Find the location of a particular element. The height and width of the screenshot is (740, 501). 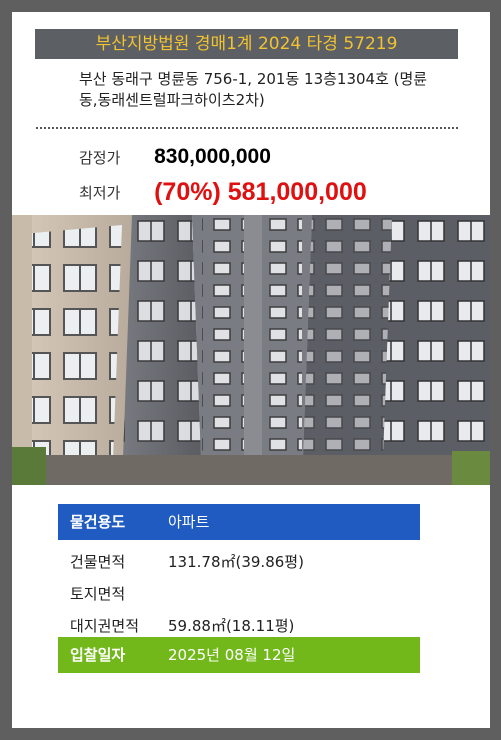

minimum-label: 최저가 is located at coordinates (100, 193).